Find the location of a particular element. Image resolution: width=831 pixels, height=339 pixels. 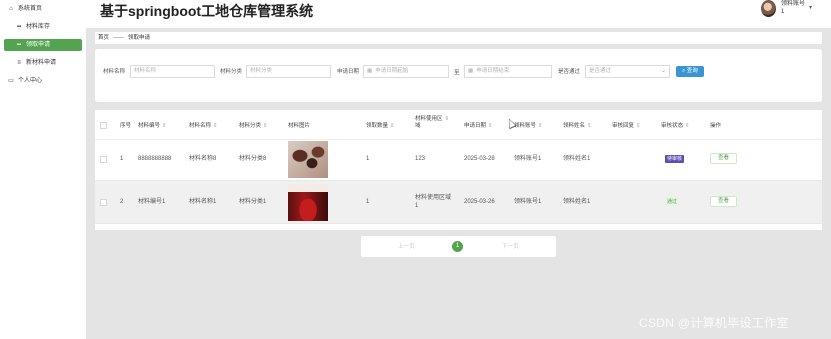

sidebar-item-personal-center: ▭ 个人中心 is located at coordinates (43, 81).